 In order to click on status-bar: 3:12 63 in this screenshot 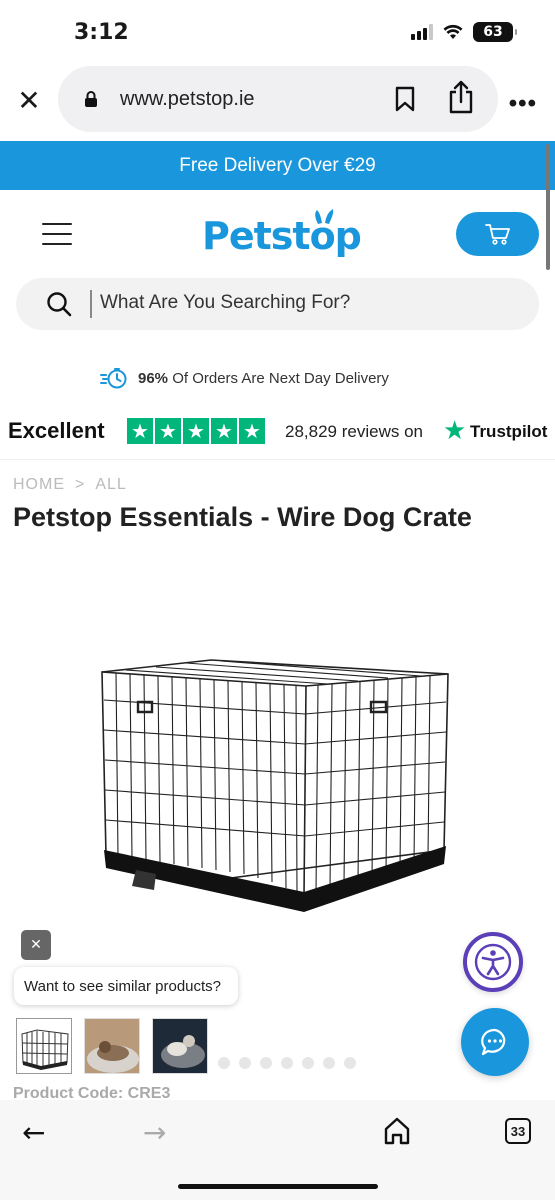, I will do `click(277, 33)`.